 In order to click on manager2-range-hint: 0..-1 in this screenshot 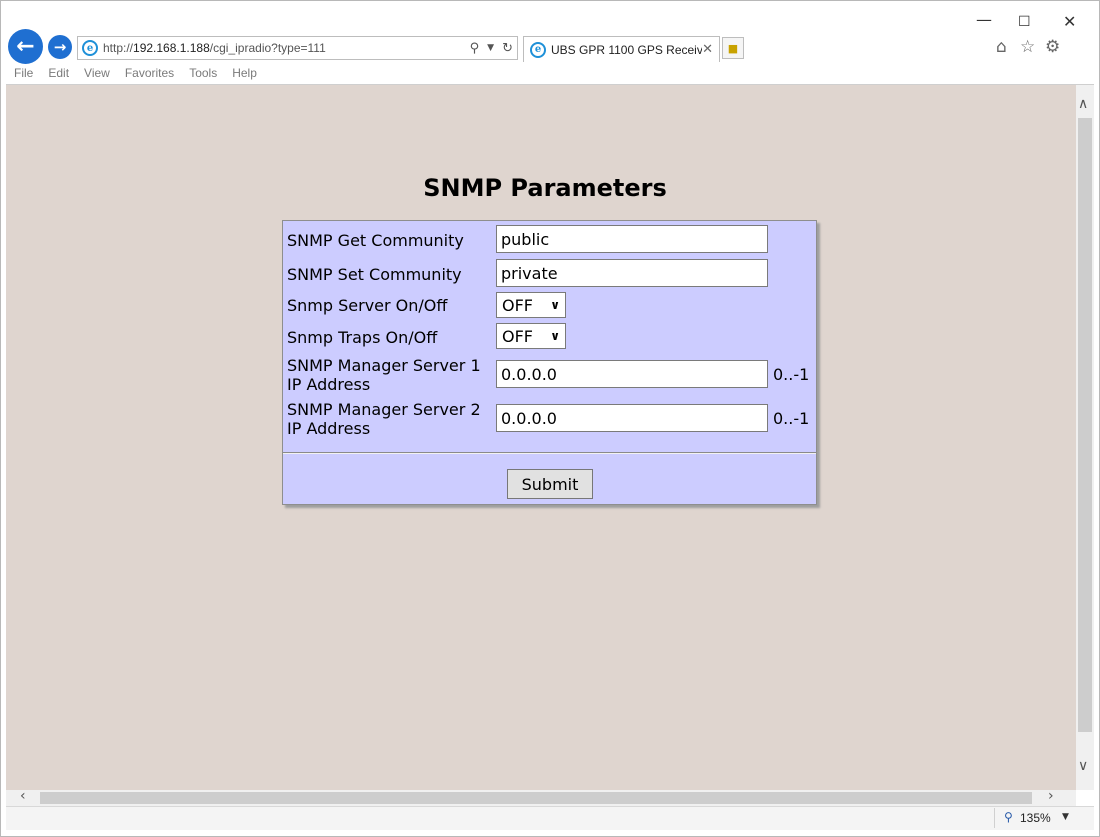, I will do `click(791, 418)`.